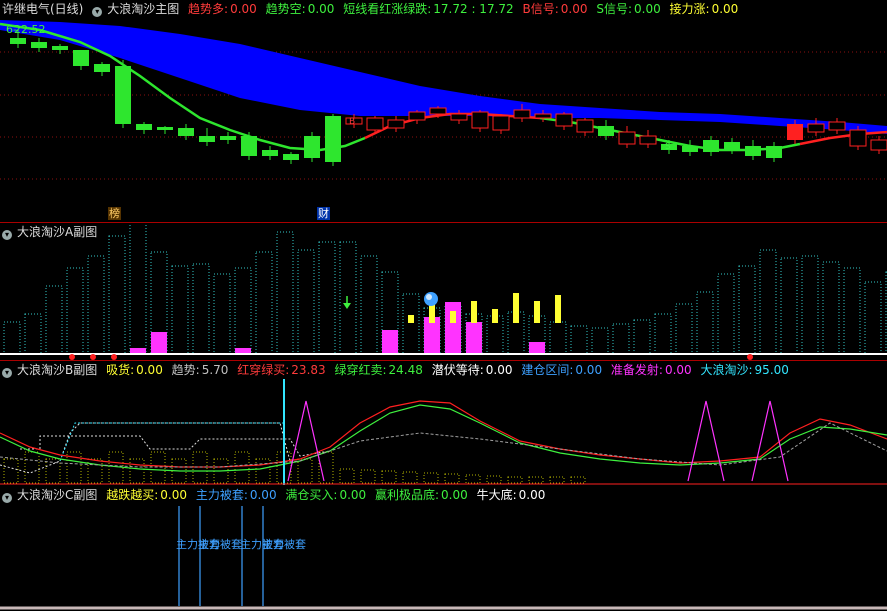 This screenshot has width=887, height=611. I want to click on indicator-4: S信号: 0.00, so click(628, 9).